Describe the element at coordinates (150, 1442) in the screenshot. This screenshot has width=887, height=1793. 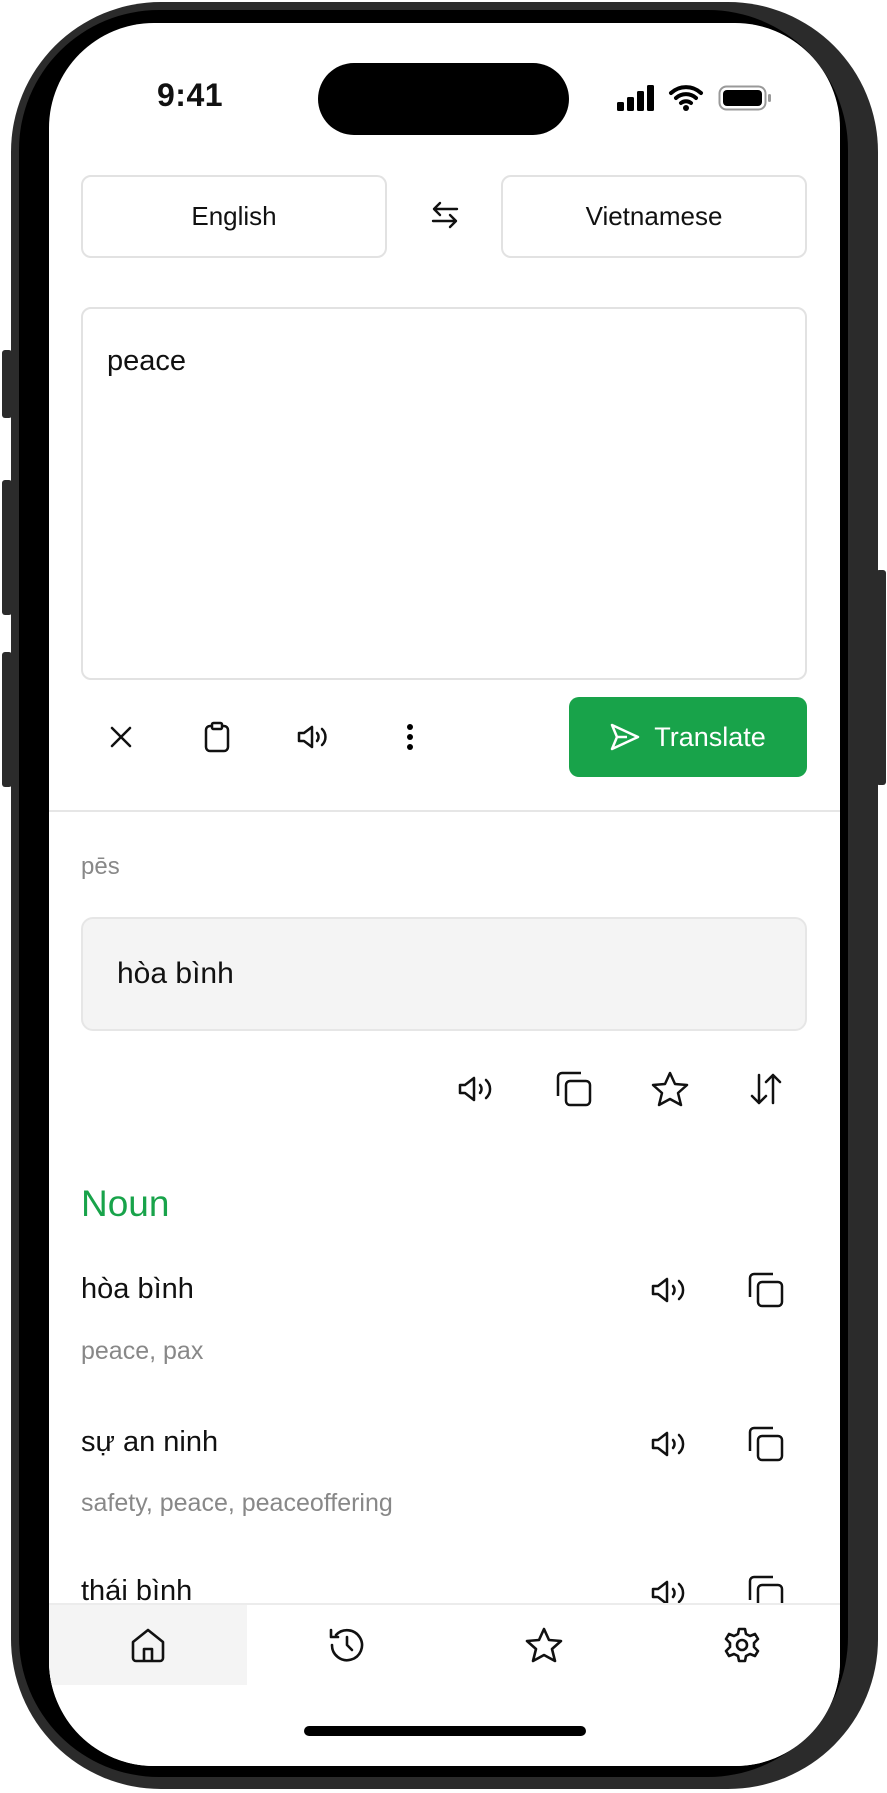
I see `entry-word: sự an ninh` at that location.